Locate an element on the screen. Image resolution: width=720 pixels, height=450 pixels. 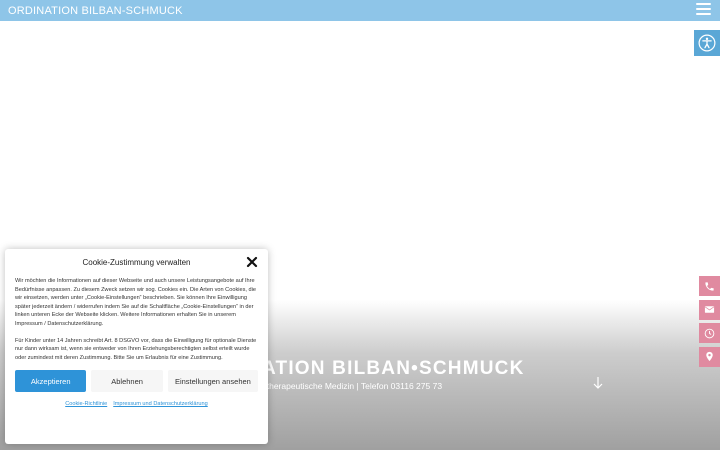
opening-hours-button is located at coordinates (709, 333).